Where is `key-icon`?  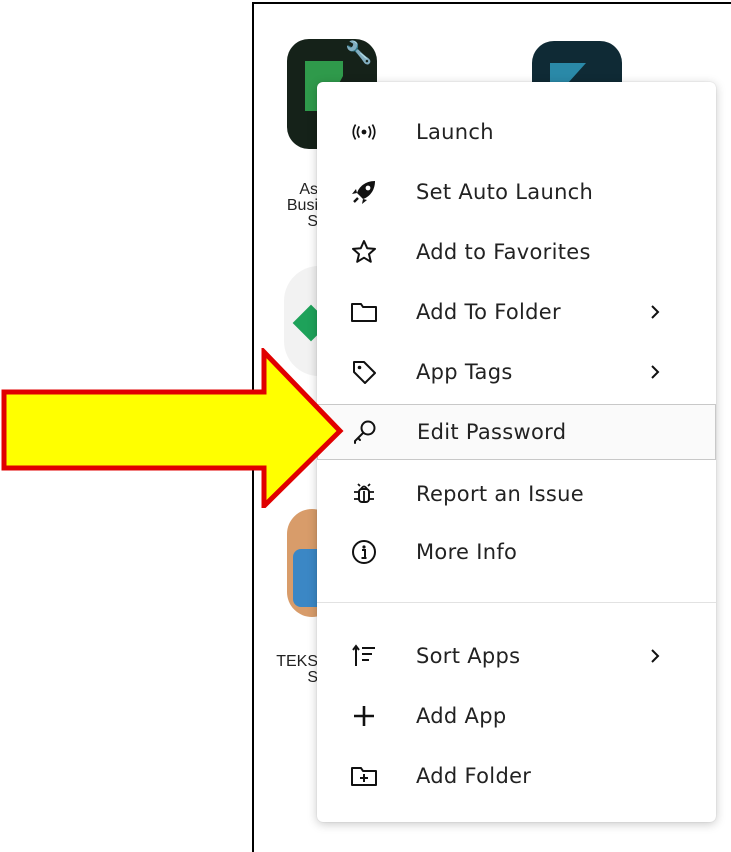 key-icon is located at coordinates (365, 432).